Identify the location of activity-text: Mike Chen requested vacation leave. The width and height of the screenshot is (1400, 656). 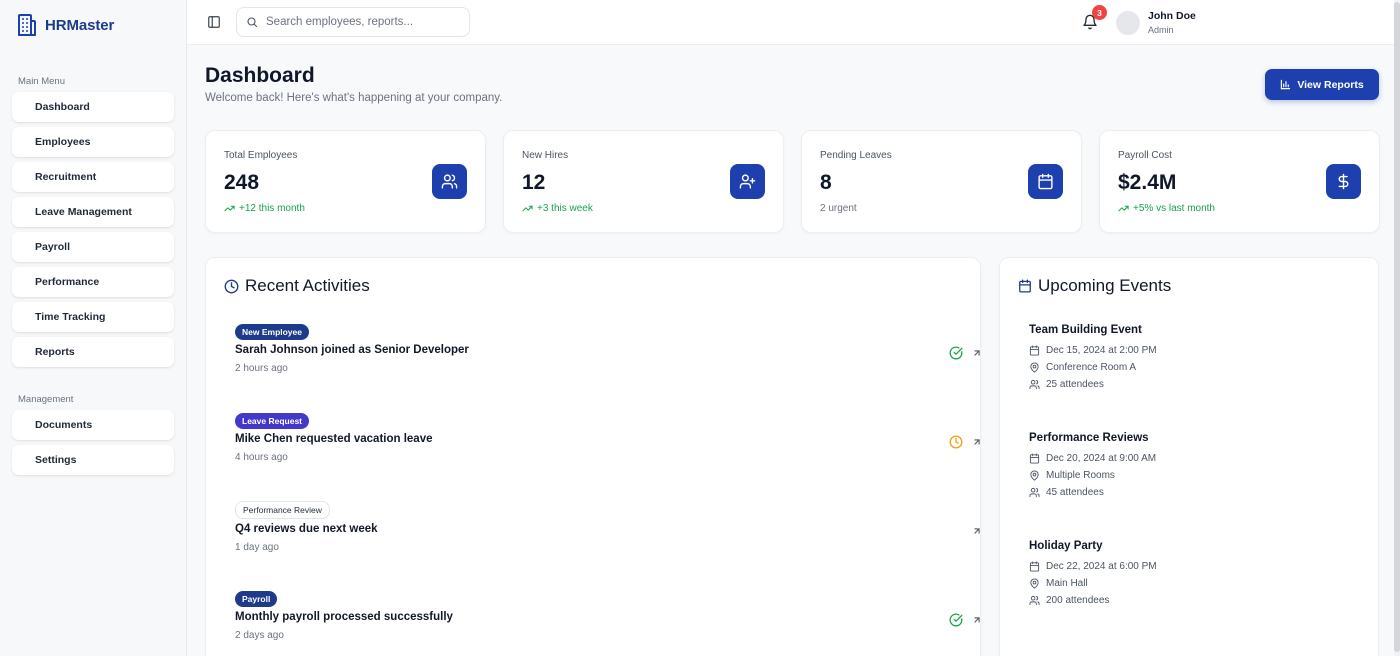
(334, 439).